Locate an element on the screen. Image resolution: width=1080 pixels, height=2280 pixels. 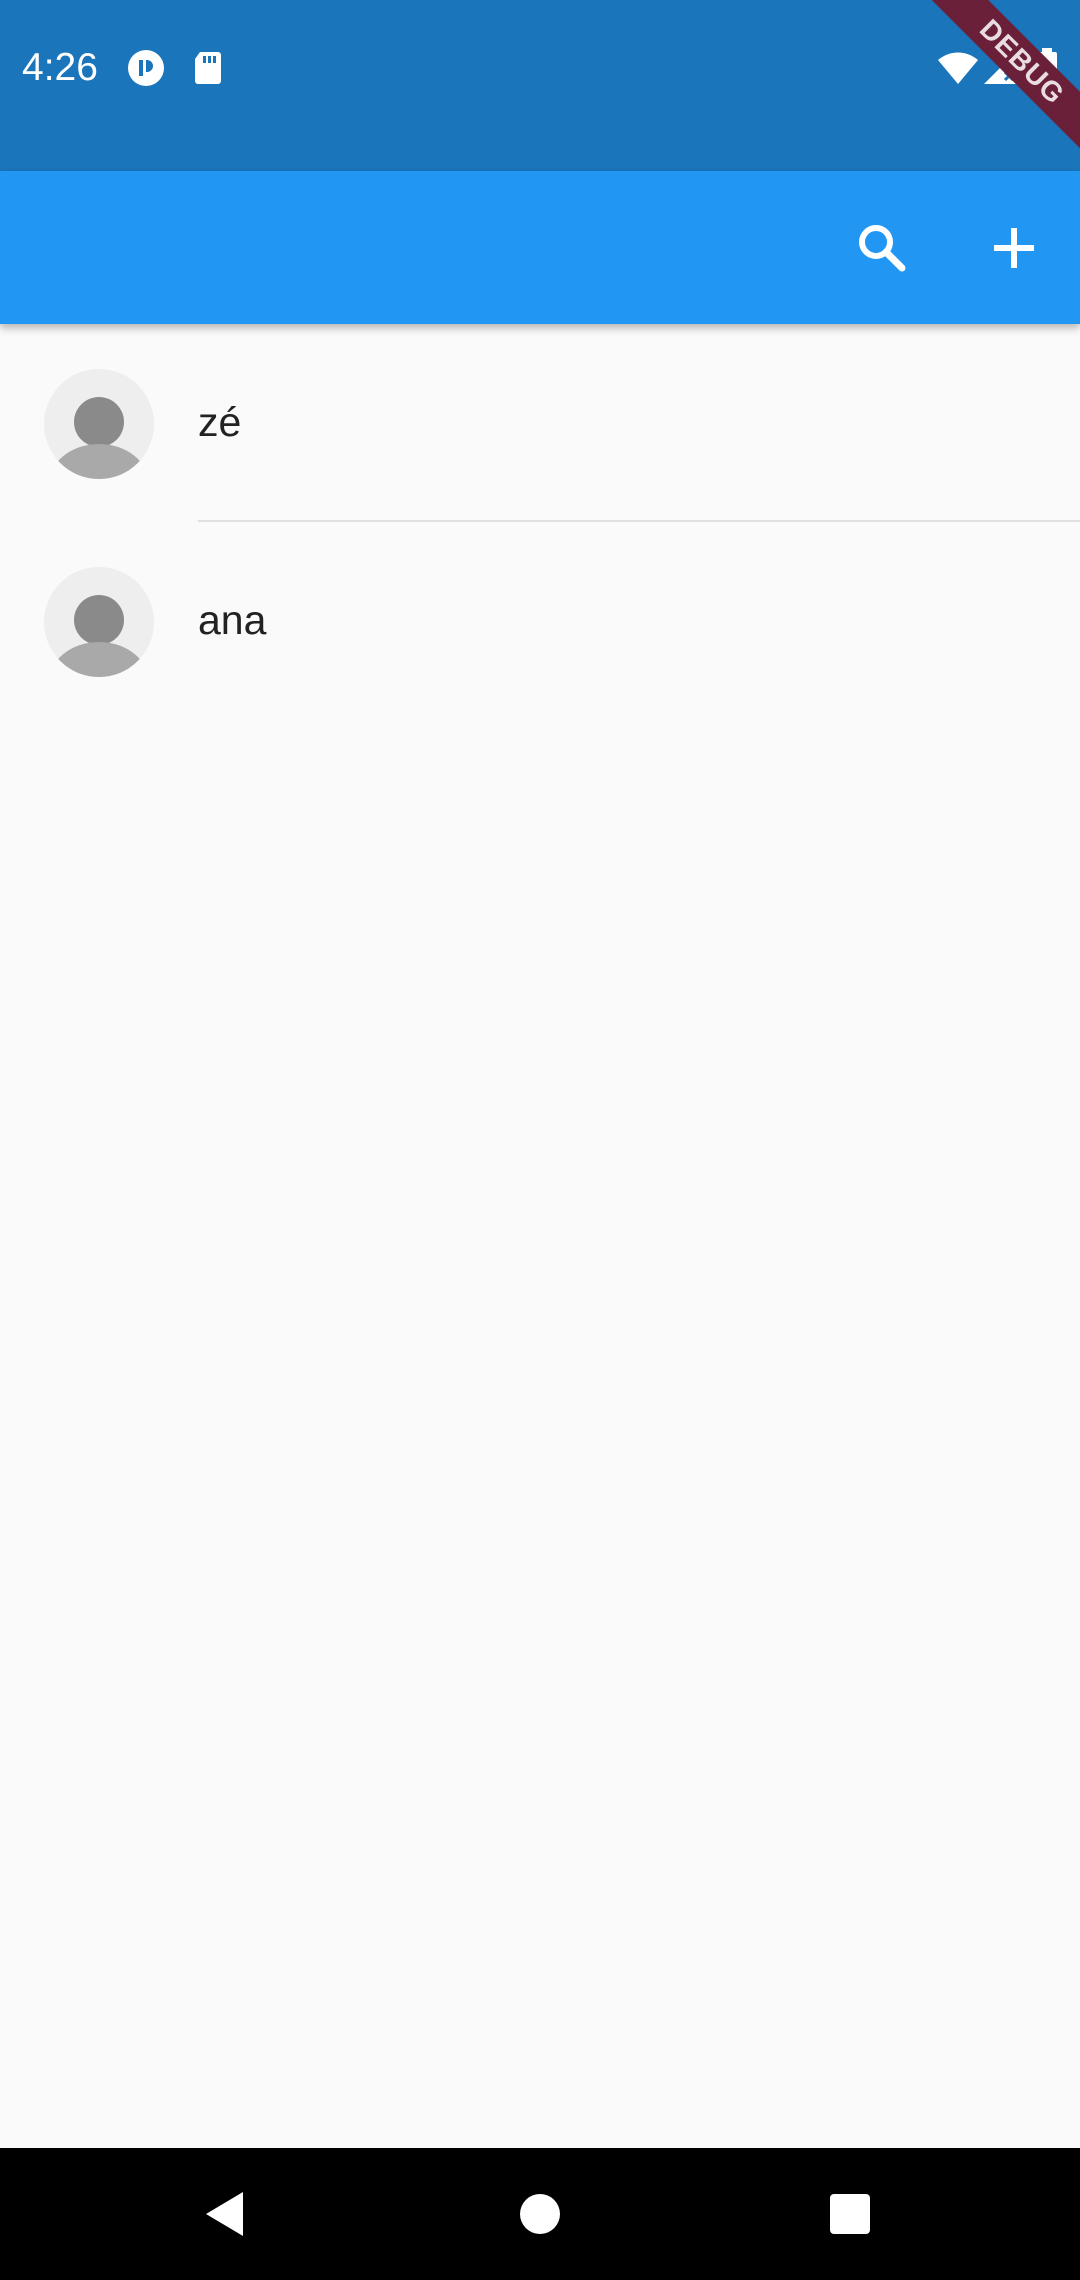
home-icon is located at coordinates (540, 2214).